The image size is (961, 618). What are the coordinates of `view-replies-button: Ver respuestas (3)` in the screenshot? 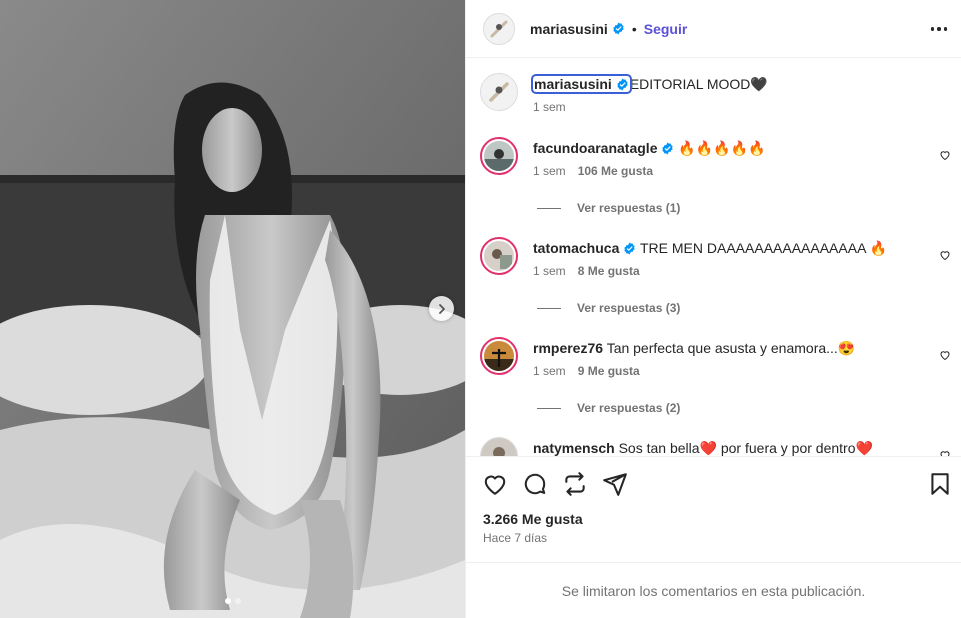 It's located at (608, 308).